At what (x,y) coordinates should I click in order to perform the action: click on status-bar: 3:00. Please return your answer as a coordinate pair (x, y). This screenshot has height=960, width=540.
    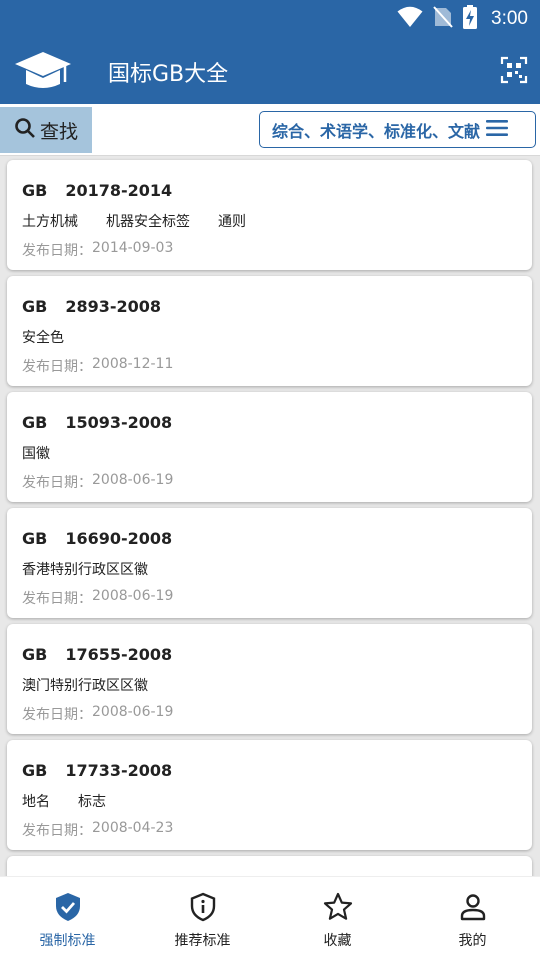
    Looking at the image, I should click on (270, 19).